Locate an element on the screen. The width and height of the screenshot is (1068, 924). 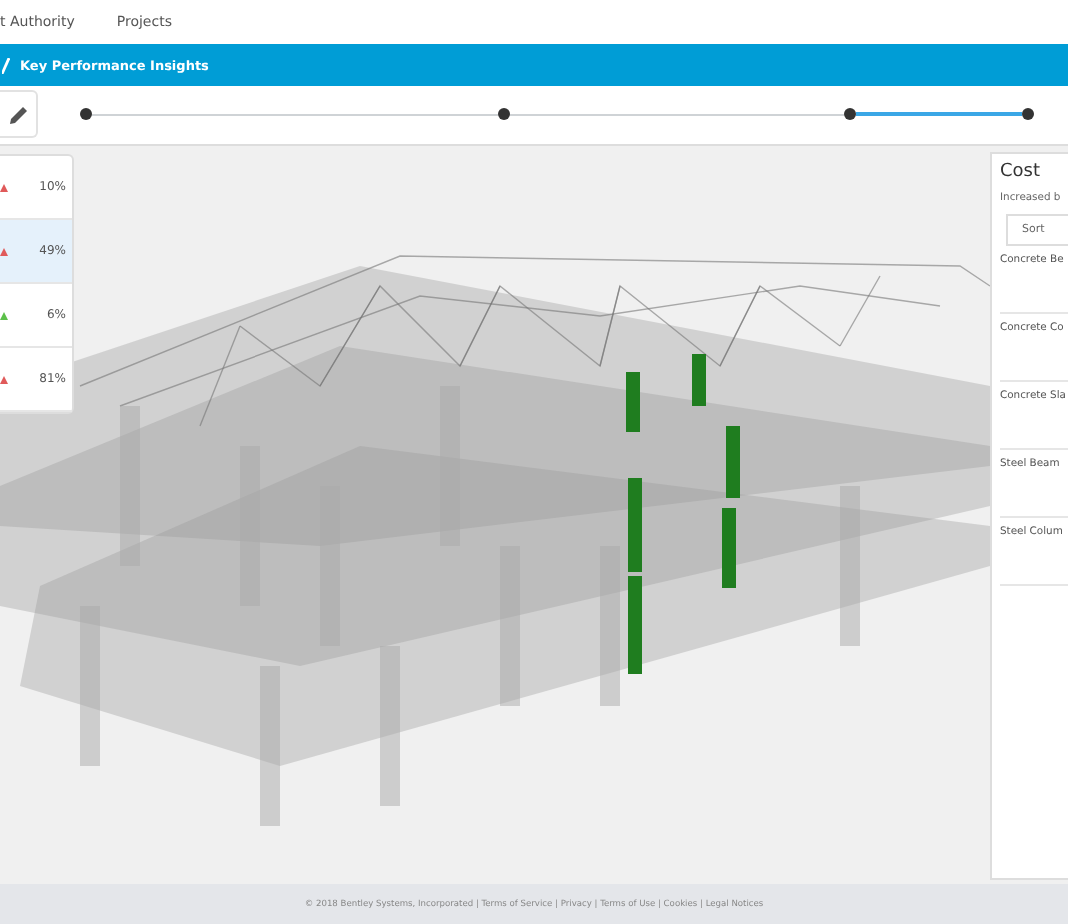
edit-button is located at coordinates (19, 114).